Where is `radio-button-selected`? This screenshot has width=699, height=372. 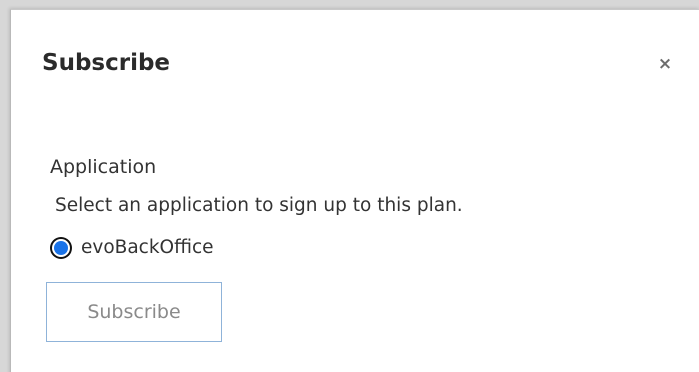
radio-button-selected is located at coordinates (61, 248).